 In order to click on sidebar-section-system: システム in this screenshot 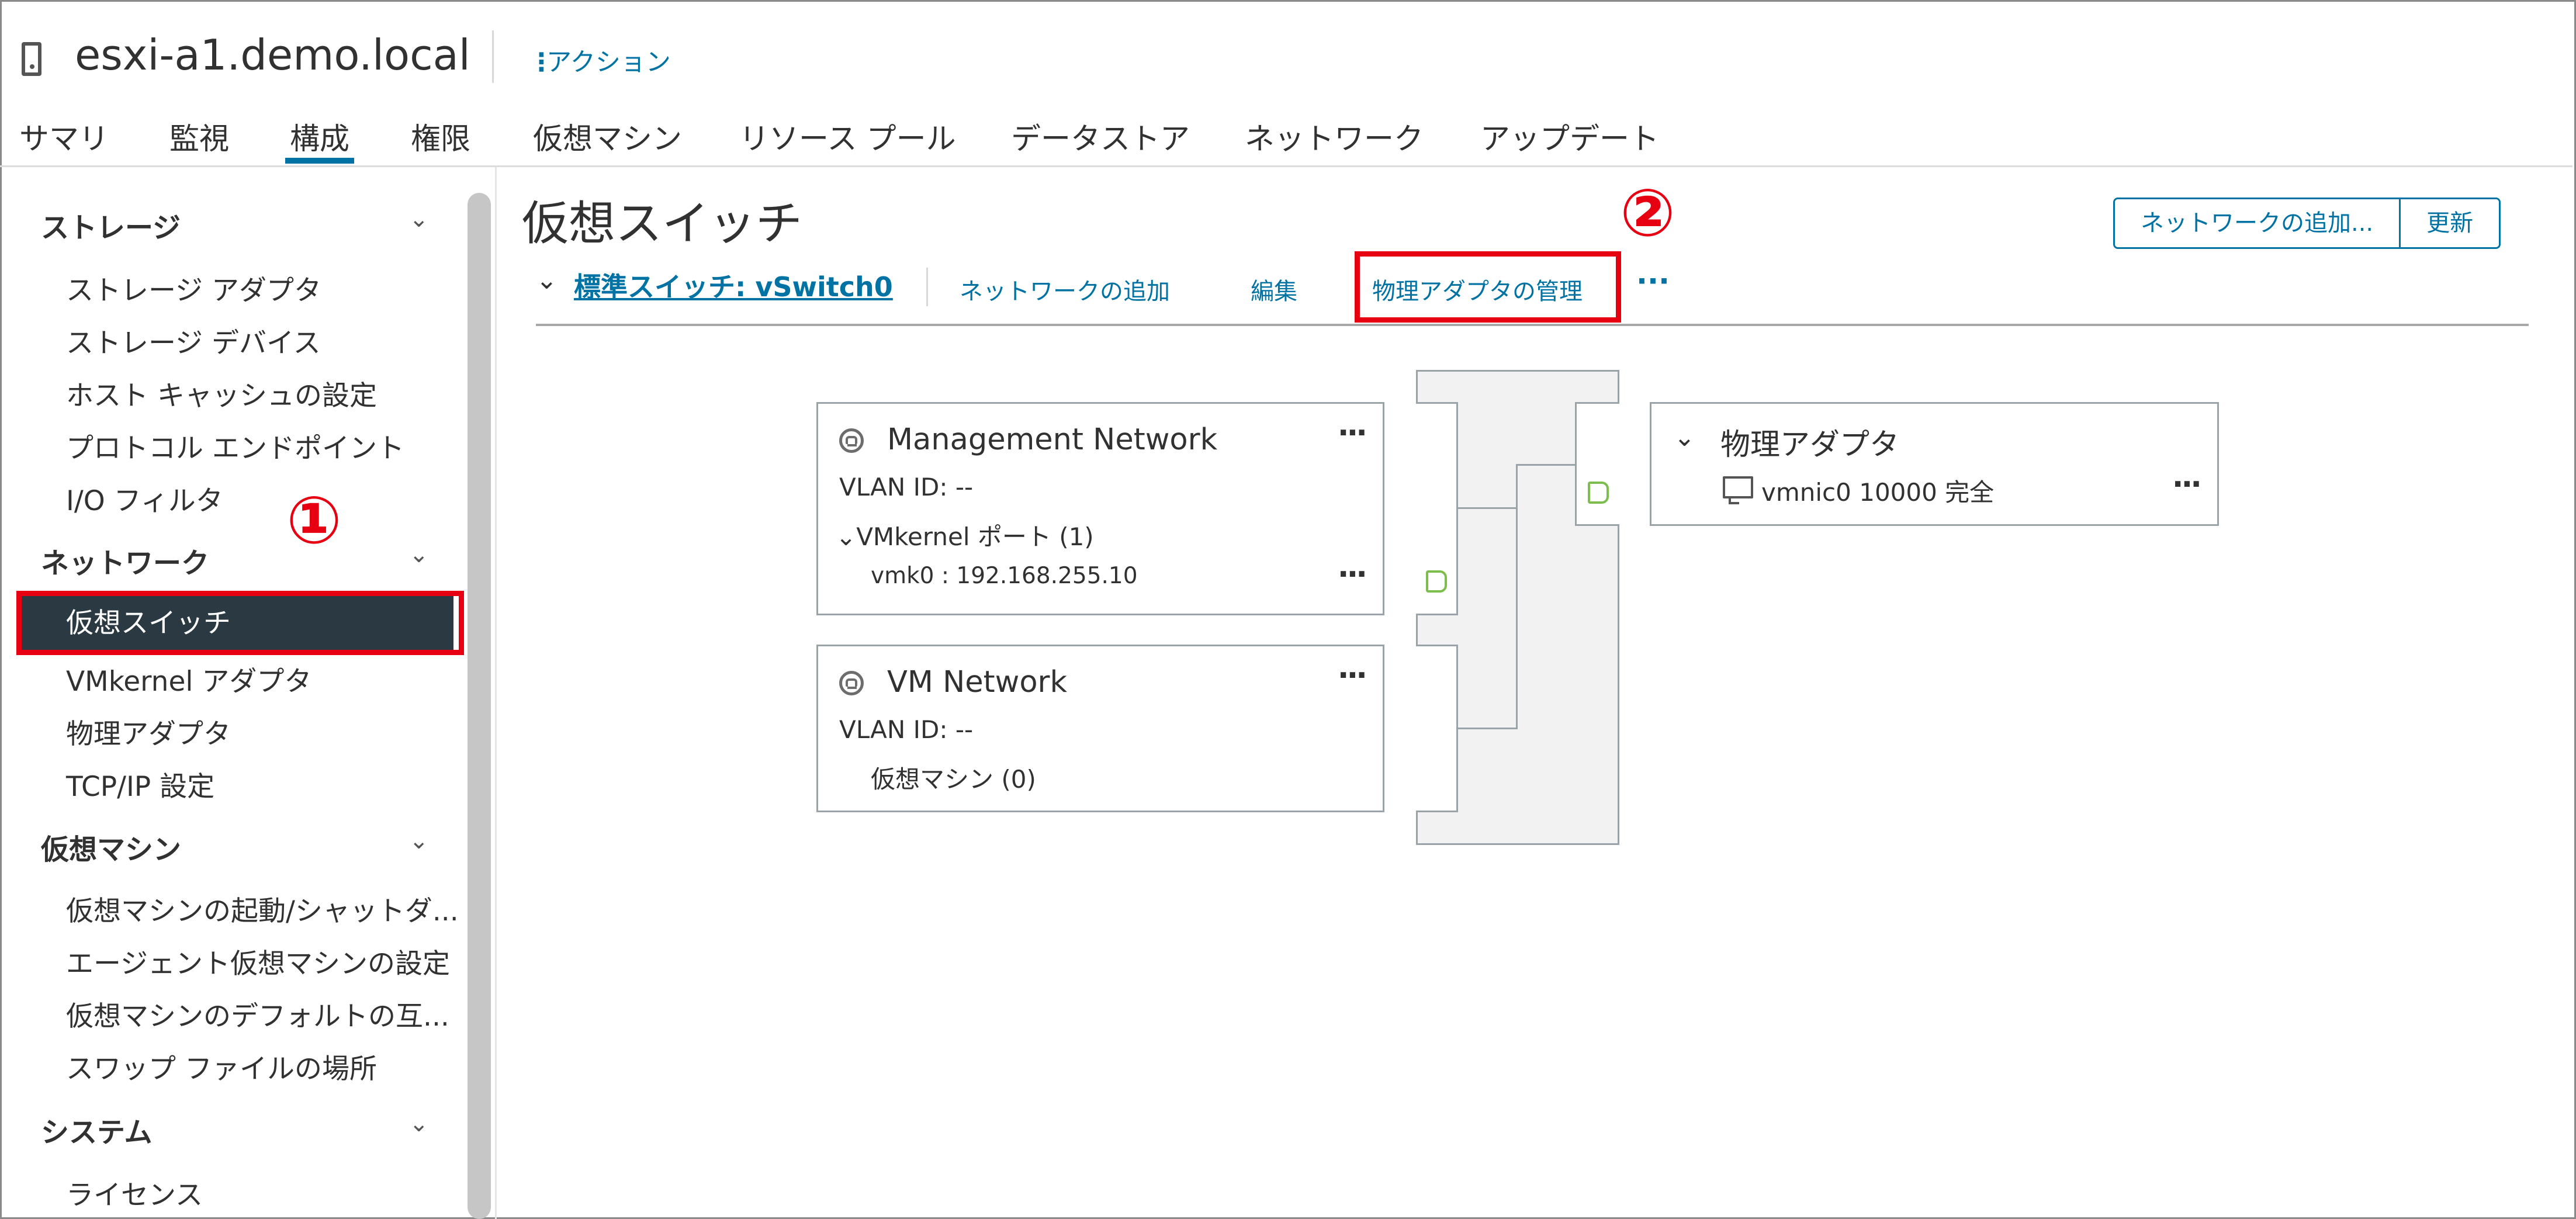, I will do `click(97, 1130)`.